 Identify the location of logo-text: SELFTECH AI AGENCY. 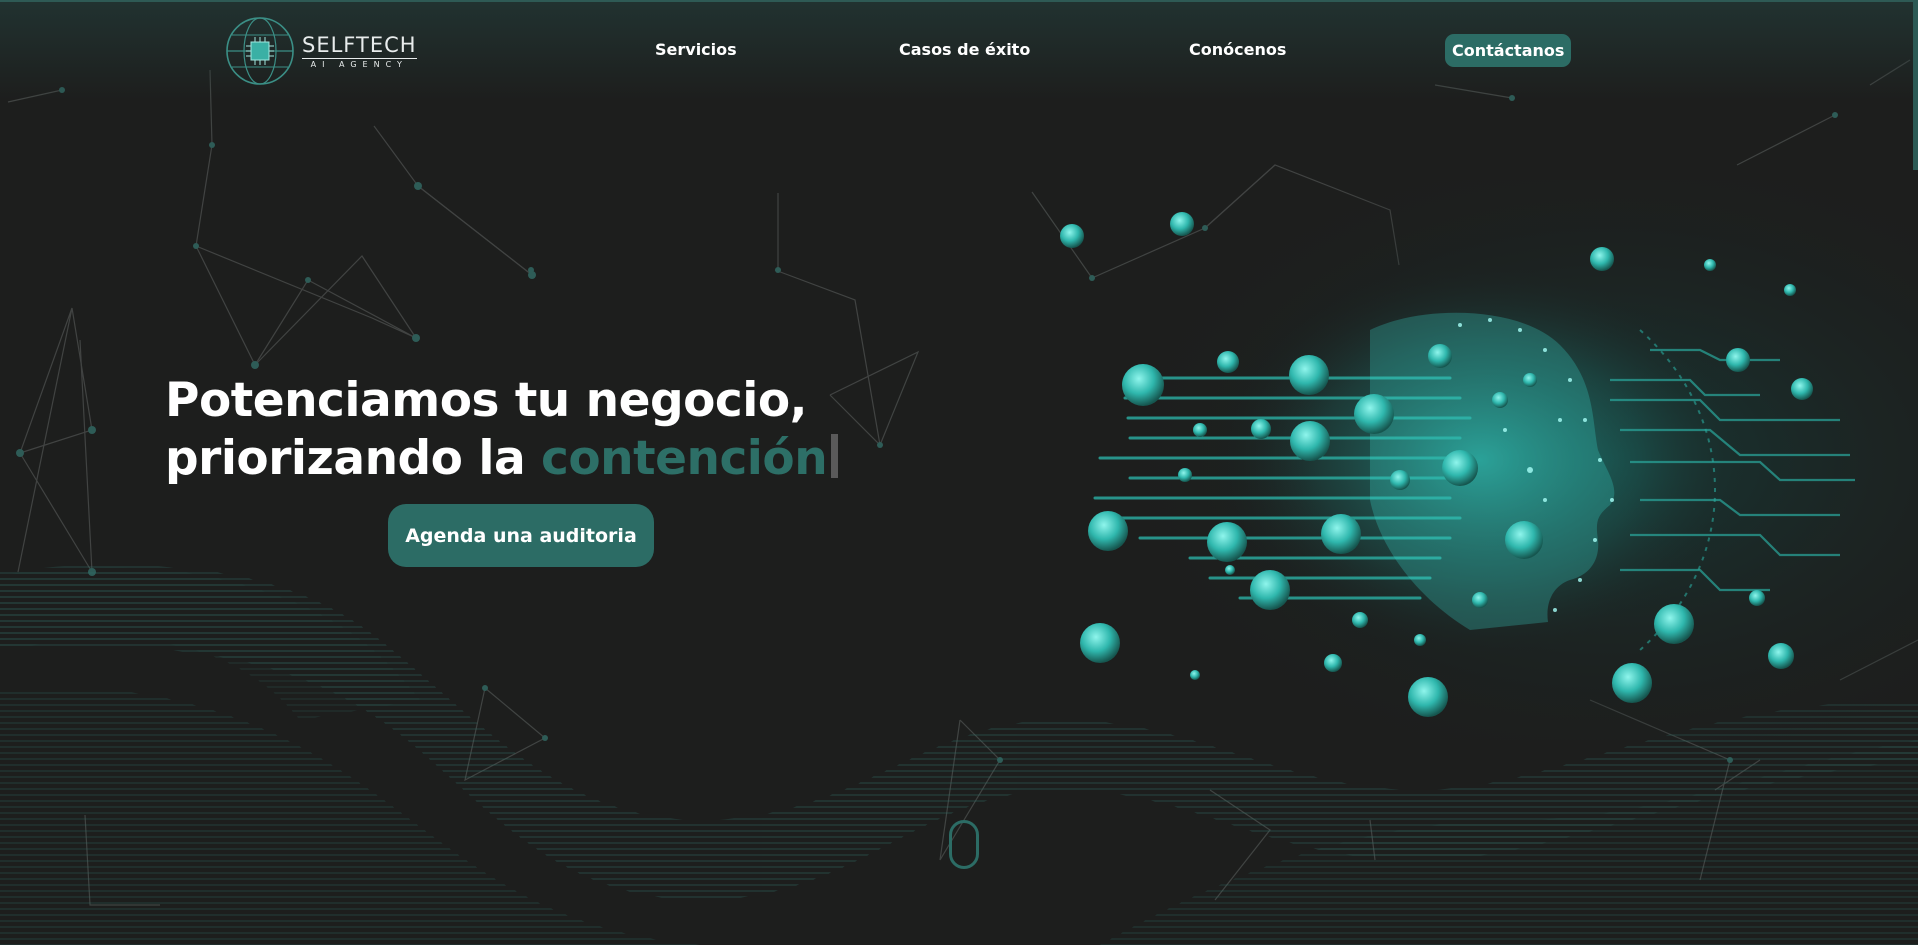
(359, 51).